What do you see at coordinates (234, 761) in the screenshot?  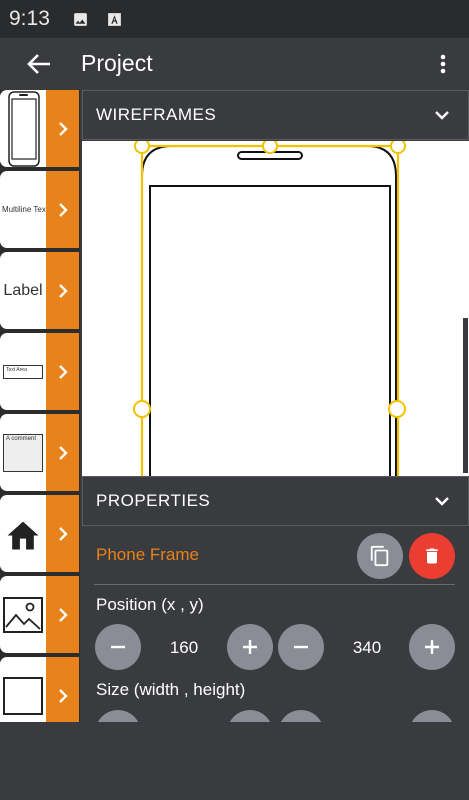 I see `bottom-area` at bounding box center [234, 761].